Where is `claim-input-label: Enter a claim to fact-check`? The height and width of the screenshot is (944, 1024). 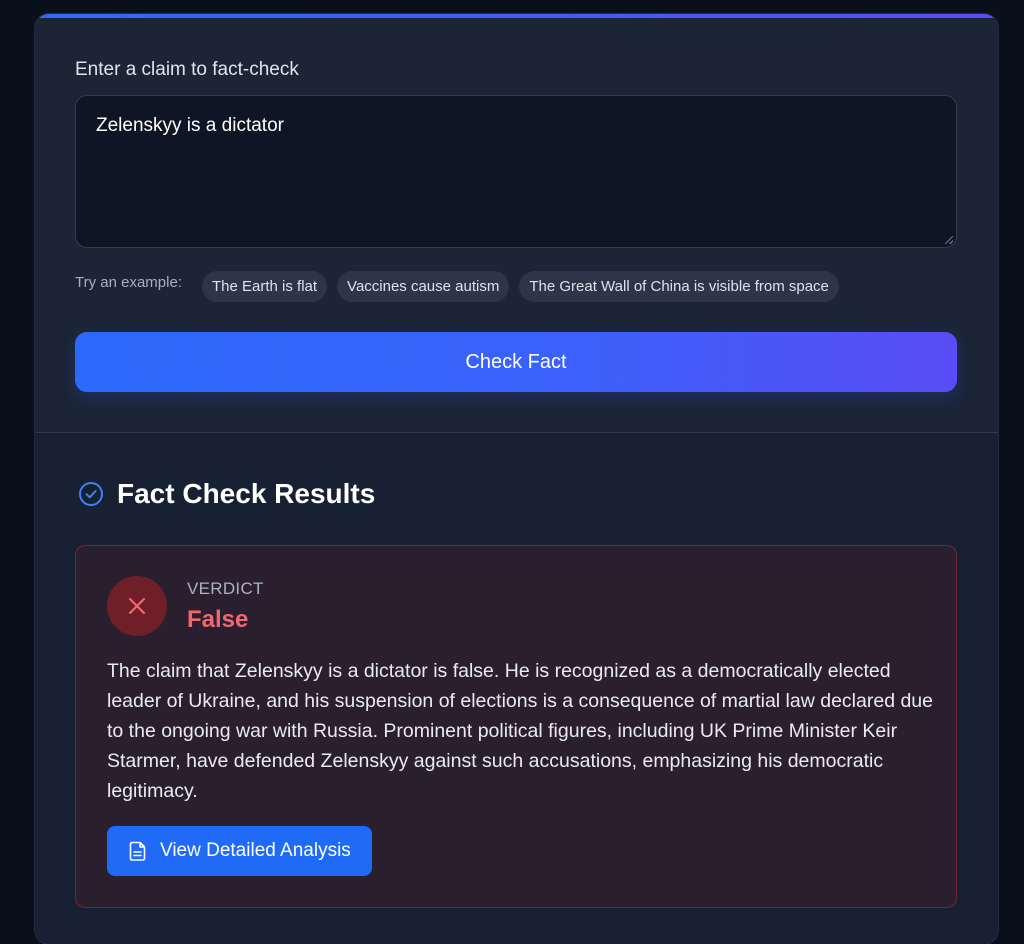
claim-input-label: Enter a claim to fact-check is located at coordinates (187, 69).